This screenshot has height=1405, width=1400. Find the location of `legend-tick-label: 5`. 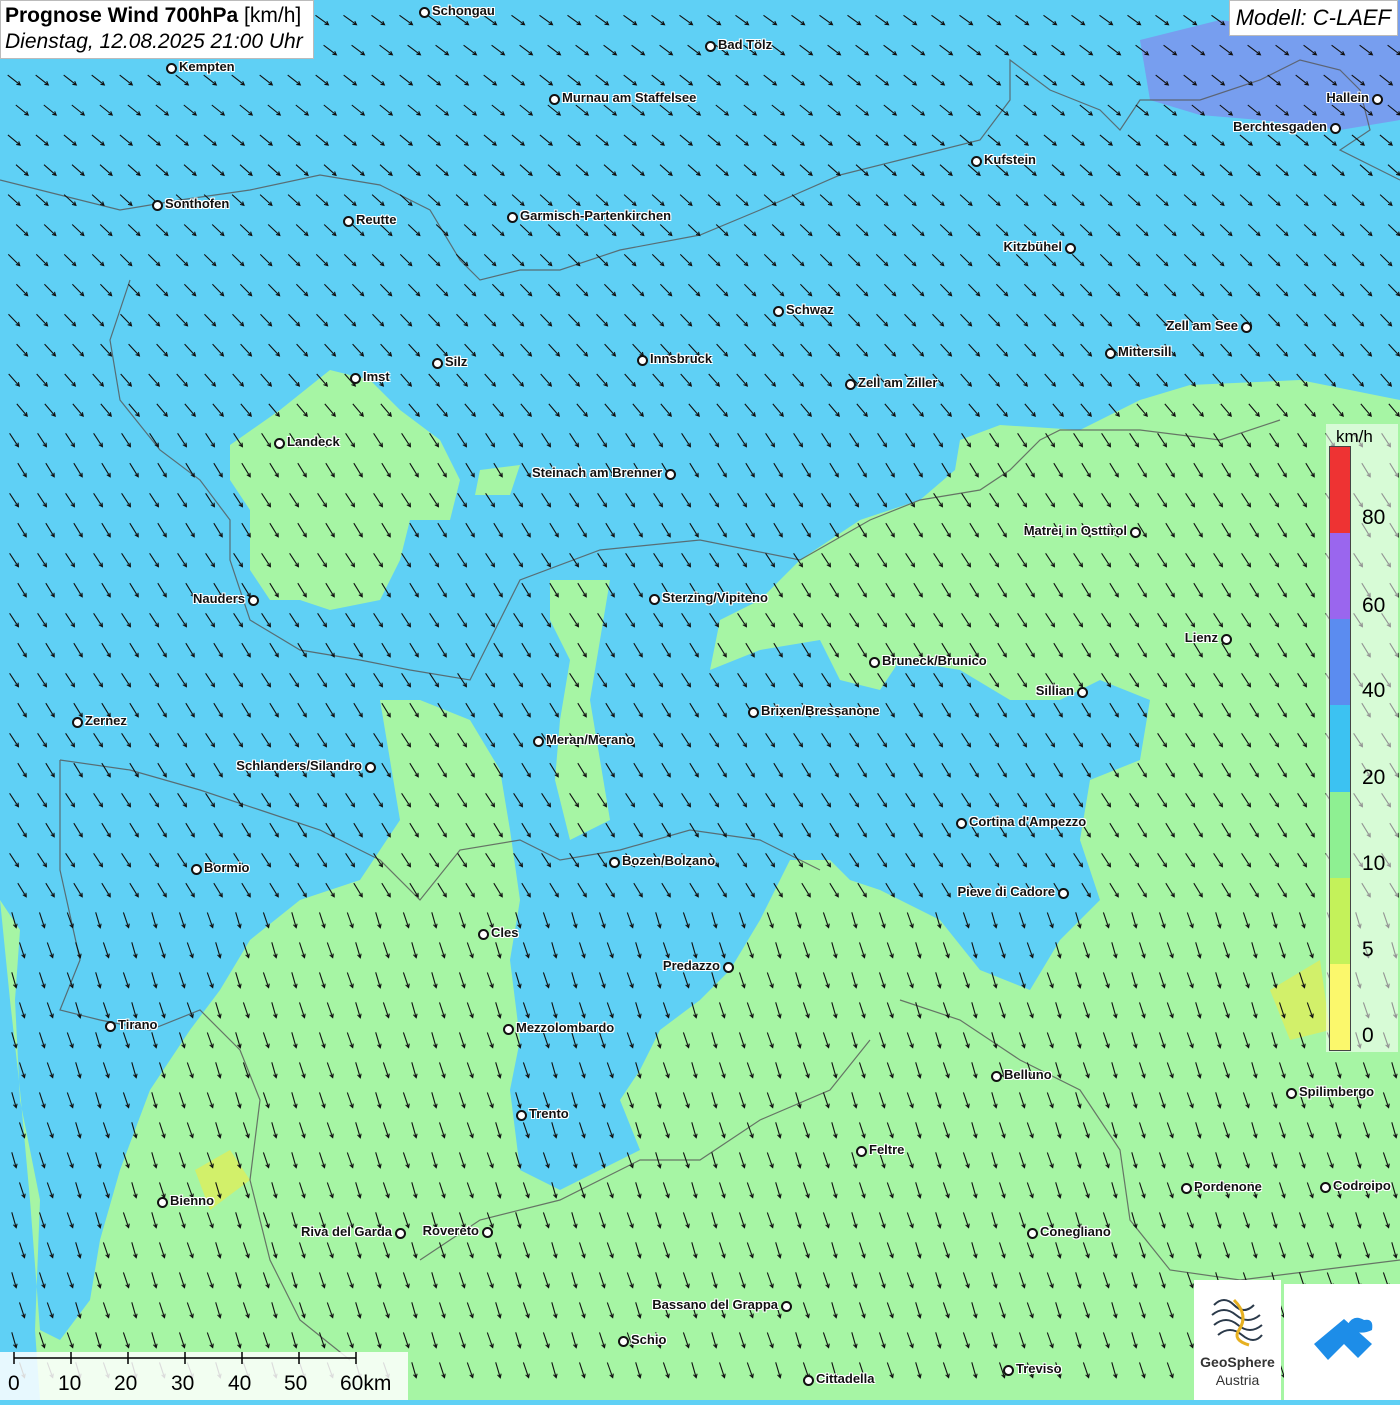

legend-tick-label: 5 is located at coordinates (1368, 950).